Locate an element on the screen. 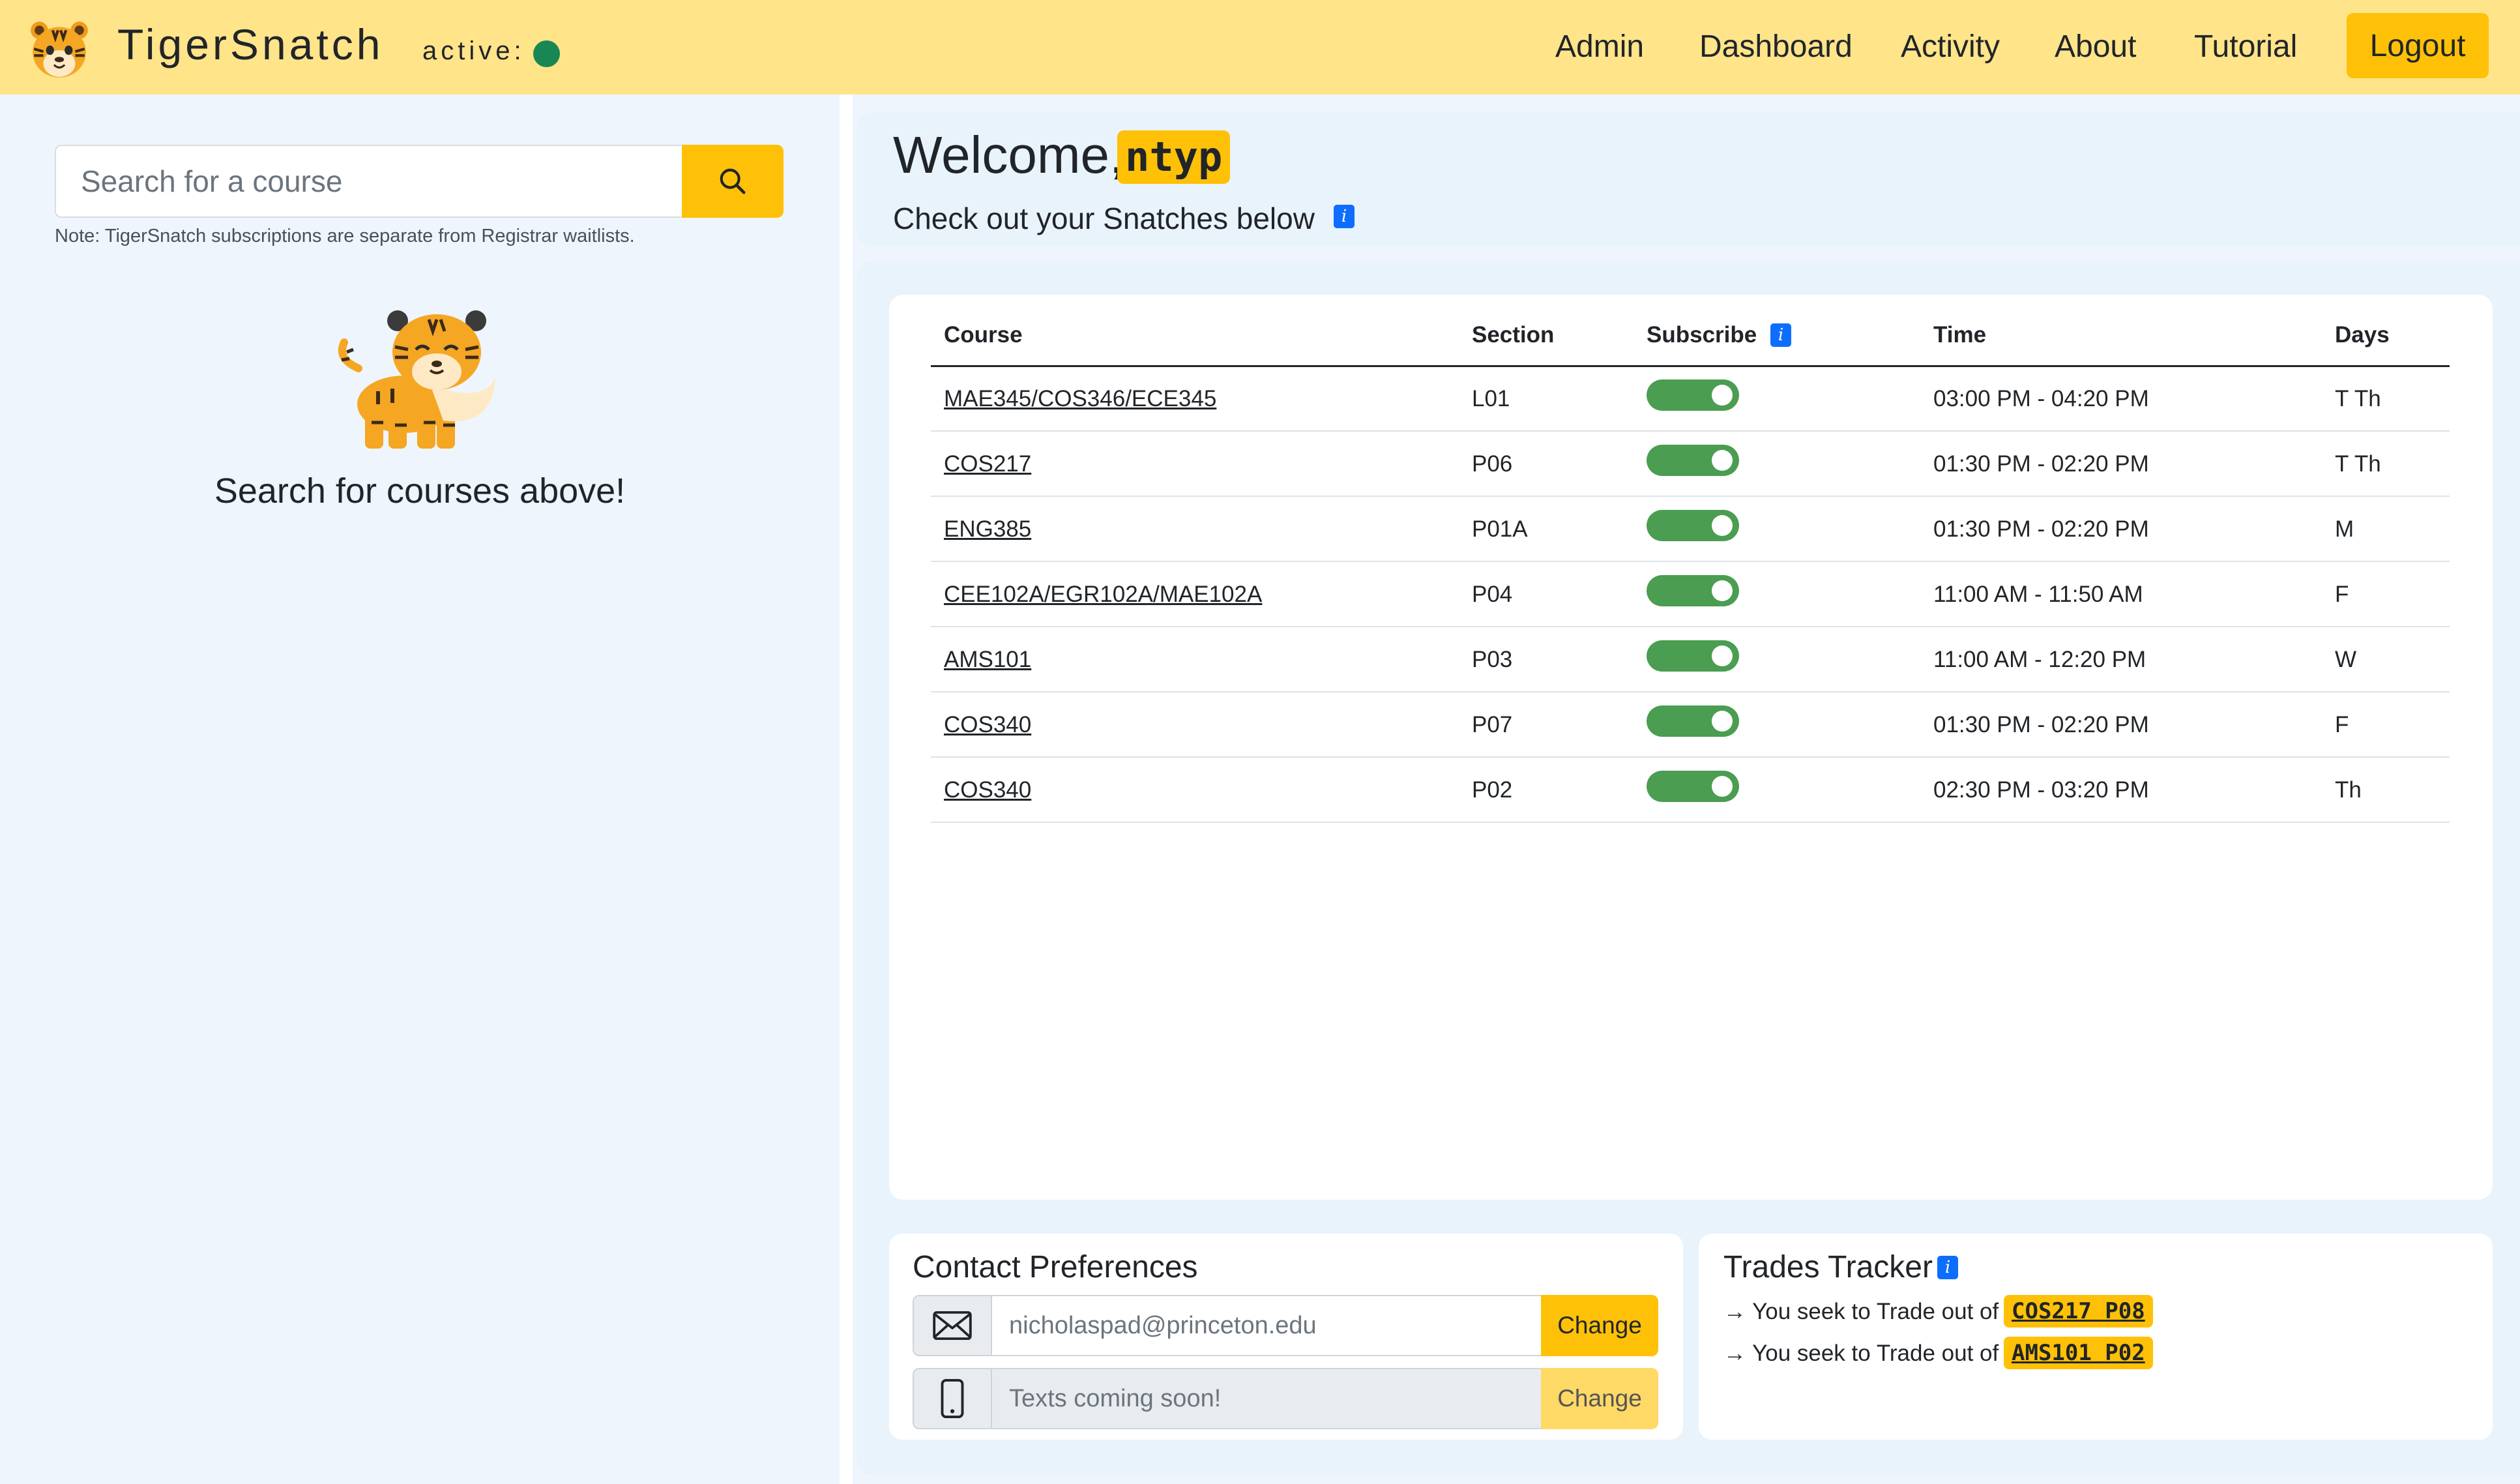 The image size is (2520, 1484). trade-course-badge: COS217 P08 is located at coordinates (2078, 1311).